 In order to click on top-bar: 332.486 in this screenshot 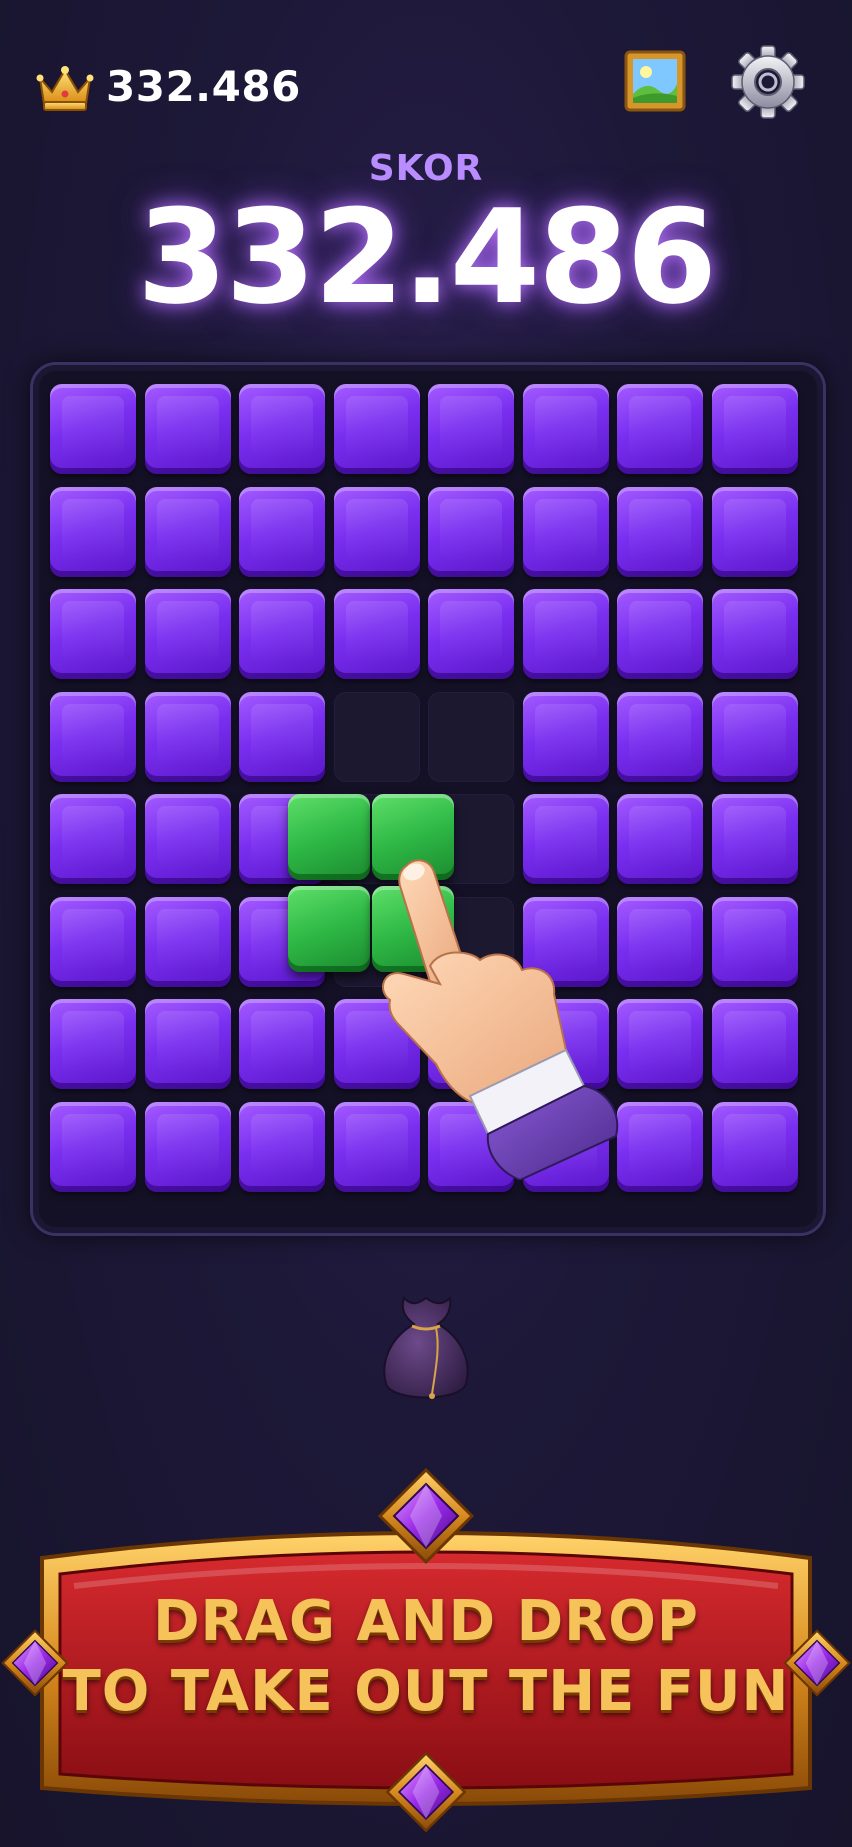, I will do `click(426, 85)`.